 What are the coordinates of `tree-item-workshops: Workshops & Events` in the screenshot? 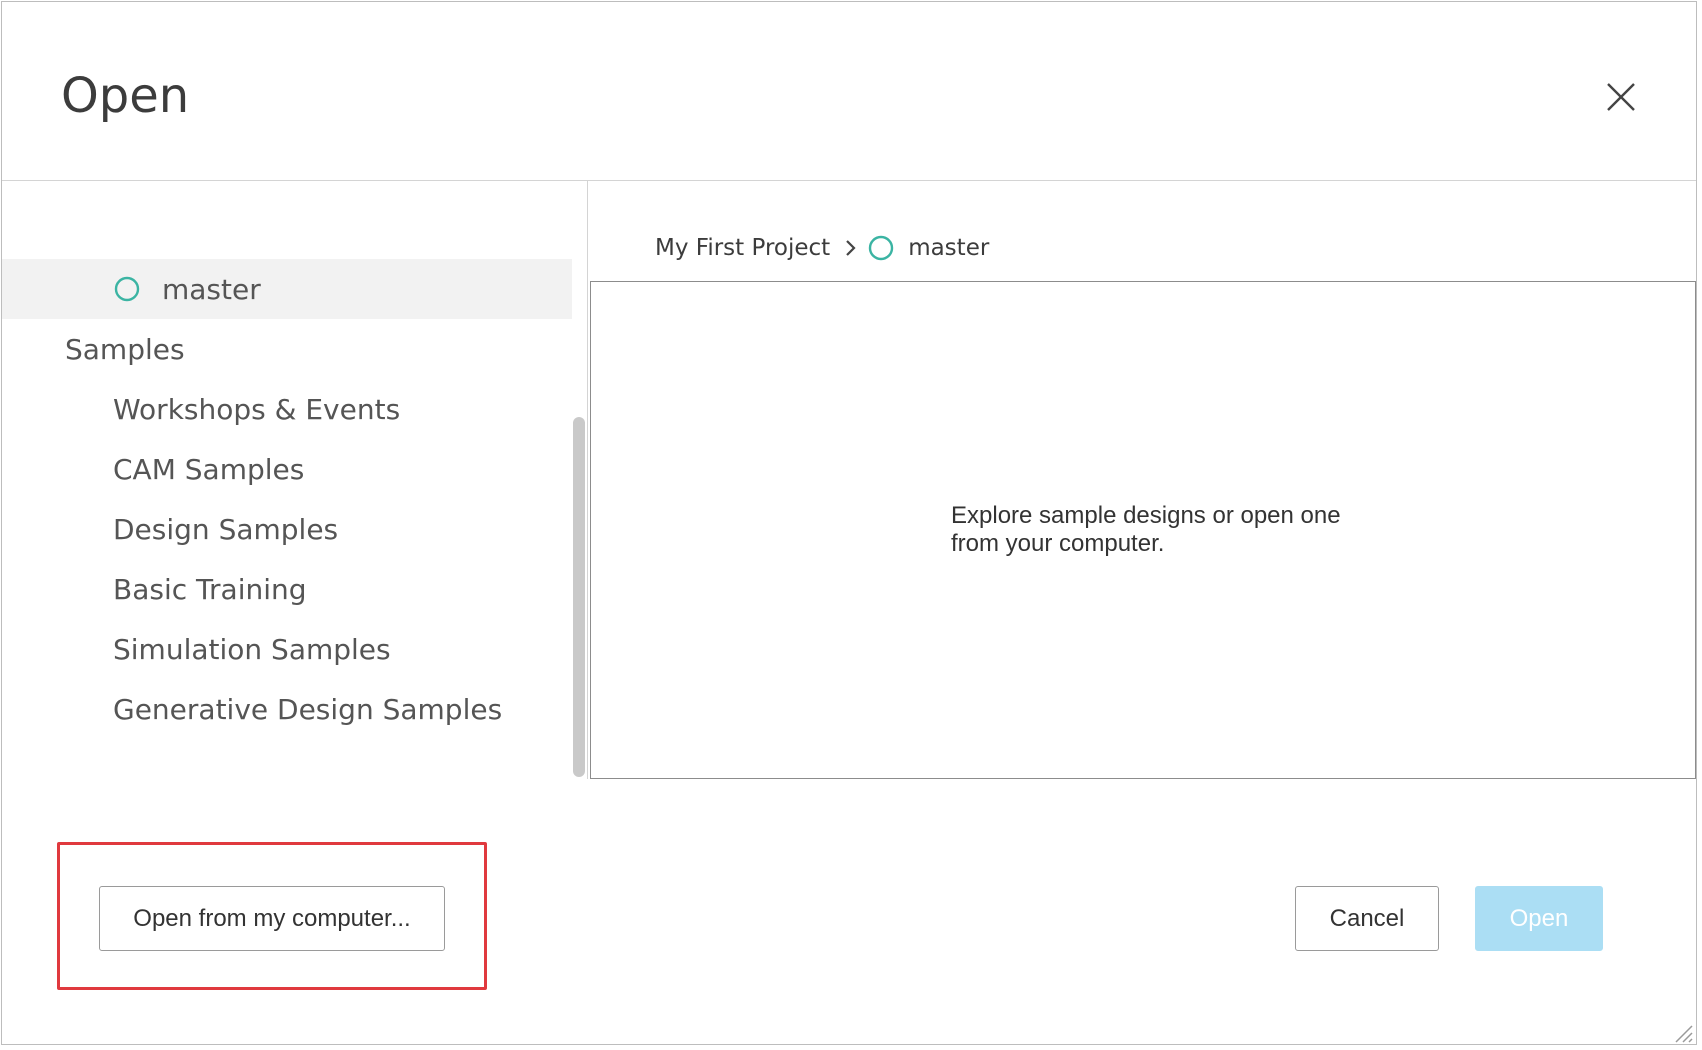 It's located at (287, 409).